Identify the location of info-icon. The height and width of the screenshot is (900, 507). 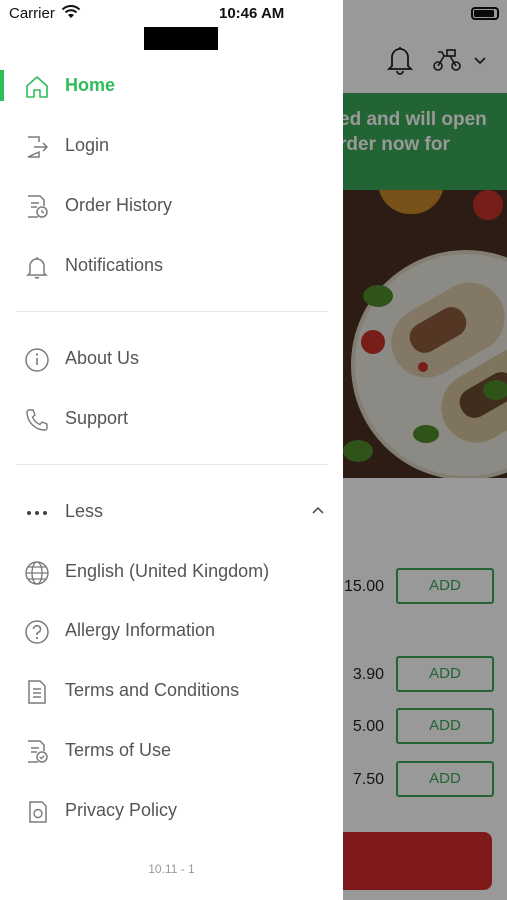
(37, 360).